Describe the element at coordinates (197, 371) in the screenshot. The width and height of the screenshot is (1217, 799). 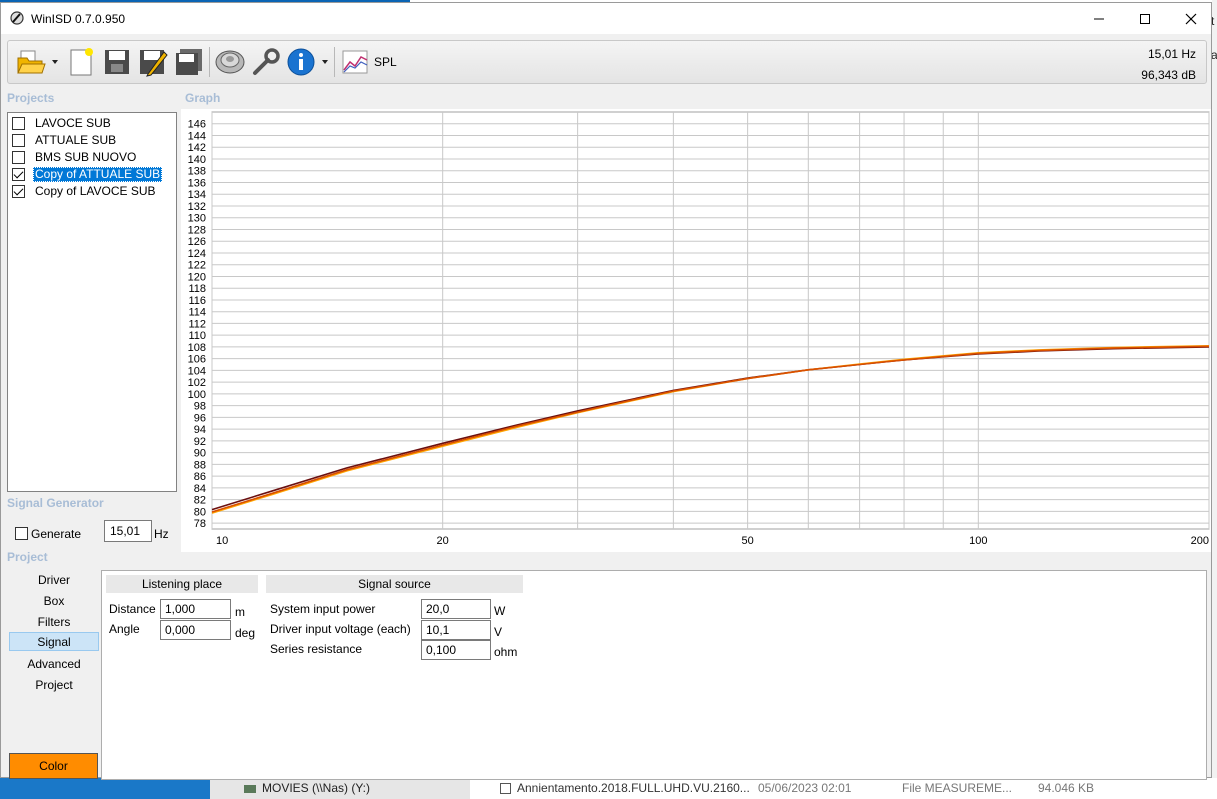
I see `y-tick-label: 104` at that location.